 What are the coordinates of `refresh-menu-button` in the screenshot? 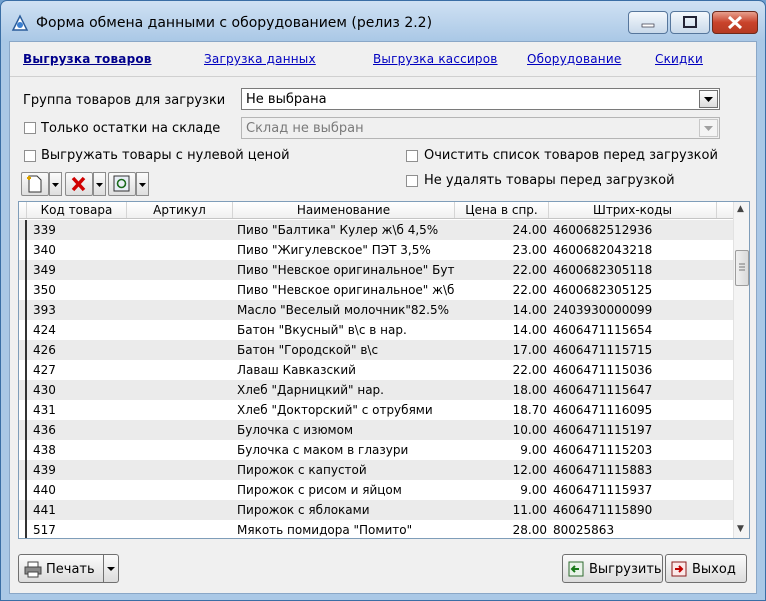 It's located at (142, 184).